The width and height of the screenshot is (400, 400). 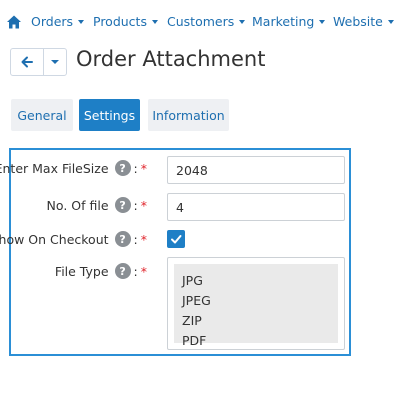 I want to click on file-type-select: JPG JPEG ZIP PDF, so click(x=256, y=303).